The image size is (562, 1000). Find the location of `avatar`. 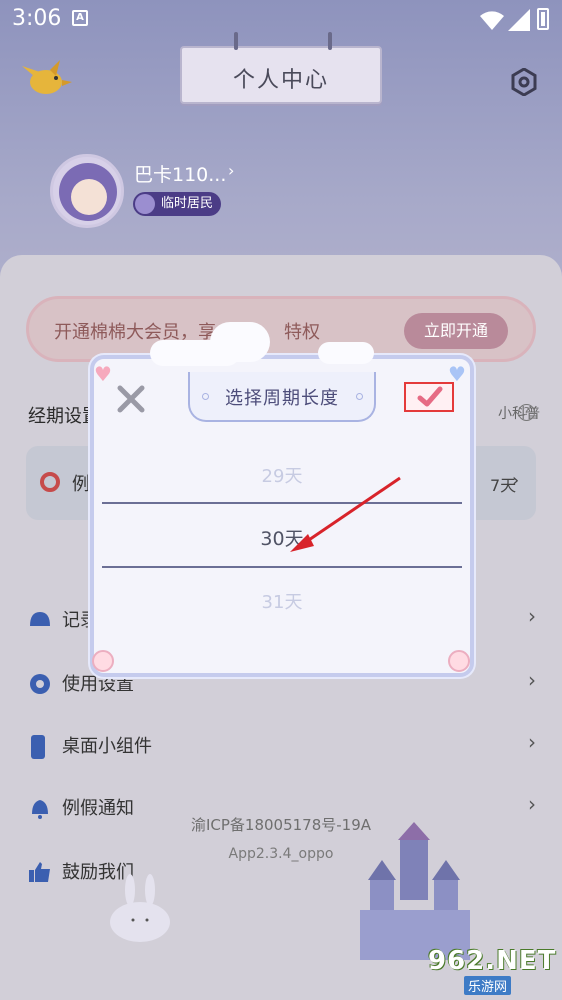

avatar is located at coordinates (87, 191).